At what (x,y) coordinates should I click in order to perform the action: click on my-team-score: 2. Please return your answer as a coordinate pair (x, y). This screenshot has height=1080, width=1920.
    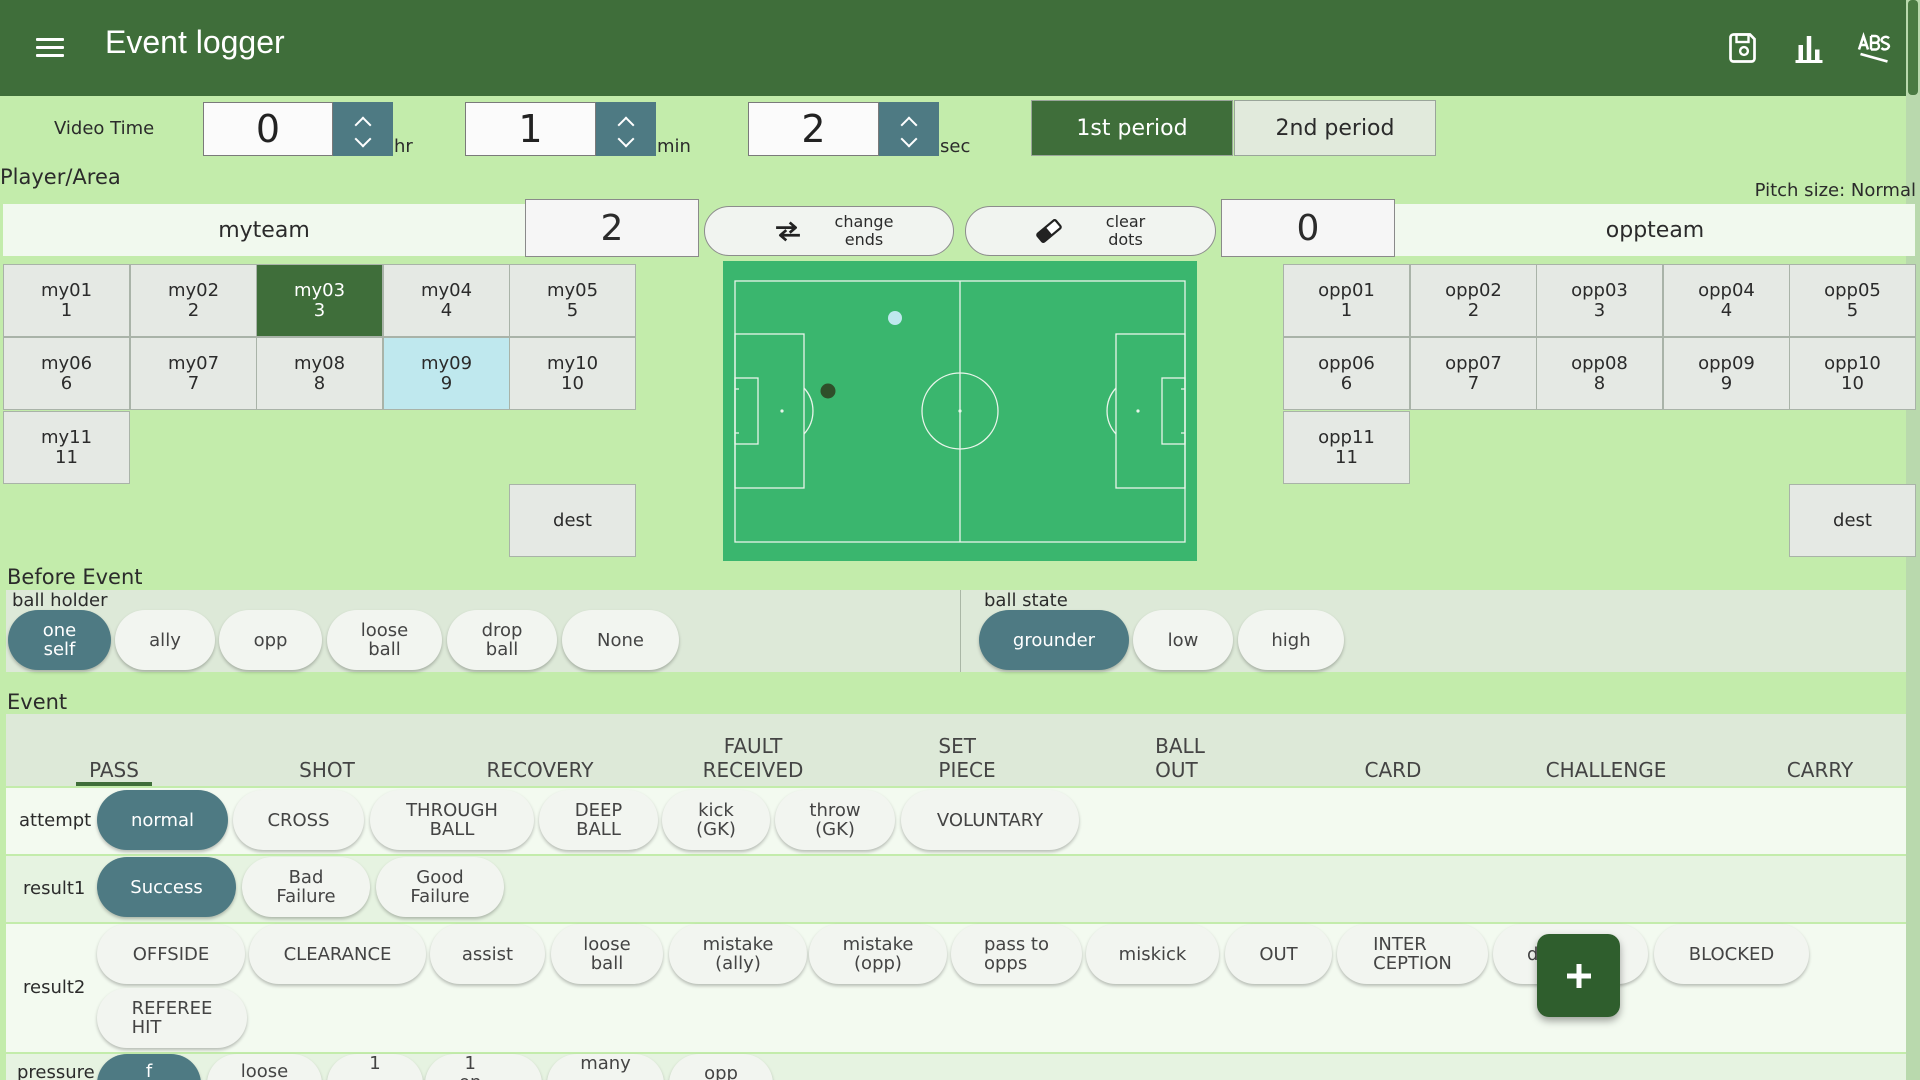
    Looking at the image, I should click on (612, 228).